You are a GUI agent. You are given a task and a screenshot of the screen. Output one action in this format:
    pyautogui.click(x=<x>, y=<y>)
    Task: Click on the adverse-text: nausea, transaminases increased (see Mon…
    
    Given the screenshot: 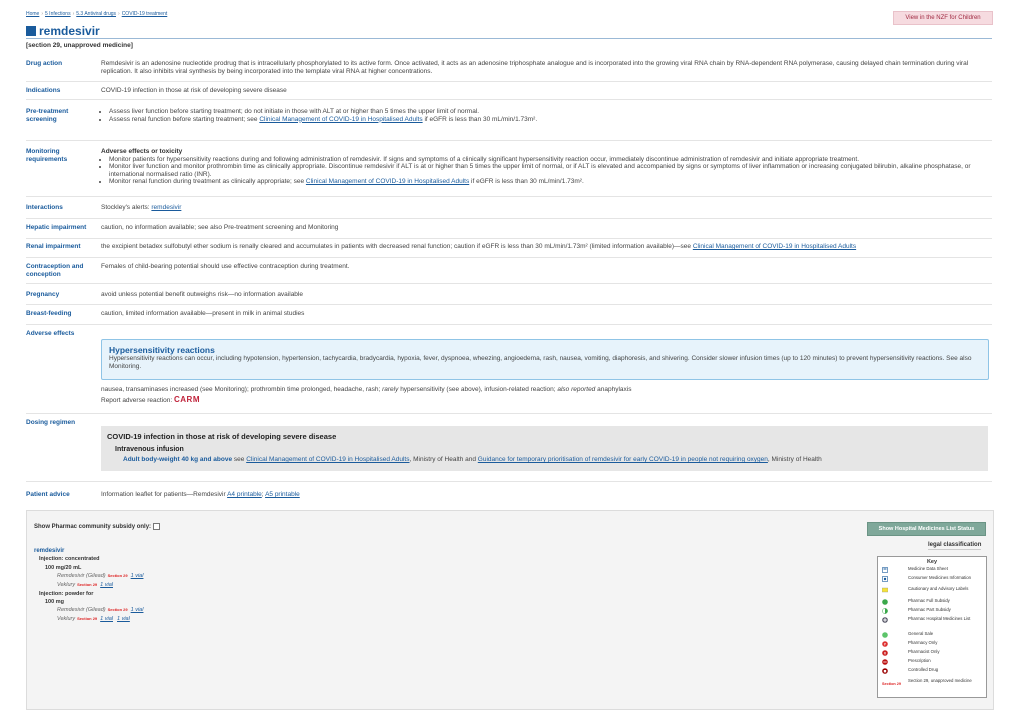 What is the action you would take?
    pyautogui.click(x=366, y=395)
    